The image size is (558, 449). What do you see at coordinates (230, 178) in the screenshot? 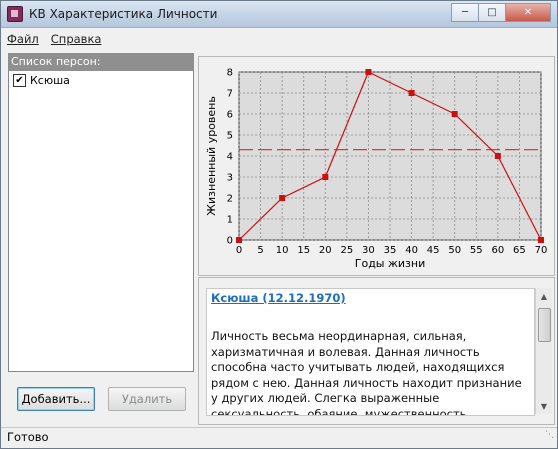
I see `y-tick-label: 3` at bounding box center [230, 178].